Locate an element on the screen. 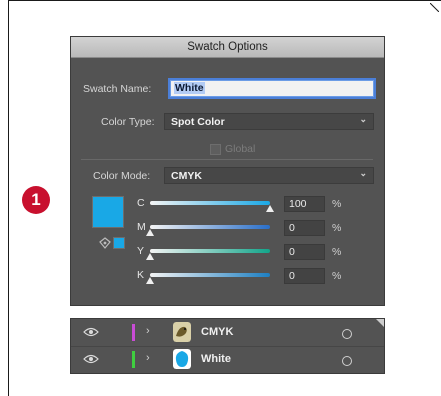 The height and width of the screenshot is (396, 441). row-separator is located at coordinates (227, 346).